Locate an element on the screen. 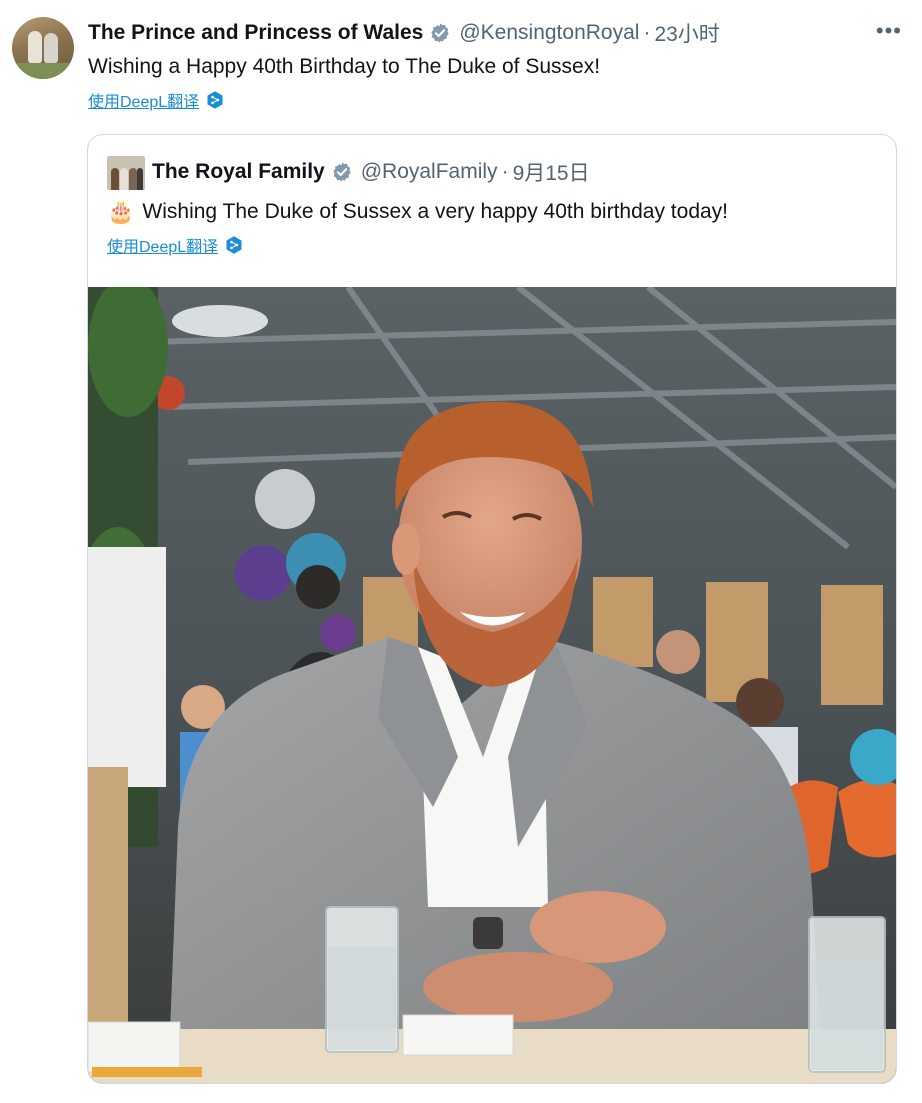  author-name: The Prince and Princess of Wales is located at coordinates (255, 33).